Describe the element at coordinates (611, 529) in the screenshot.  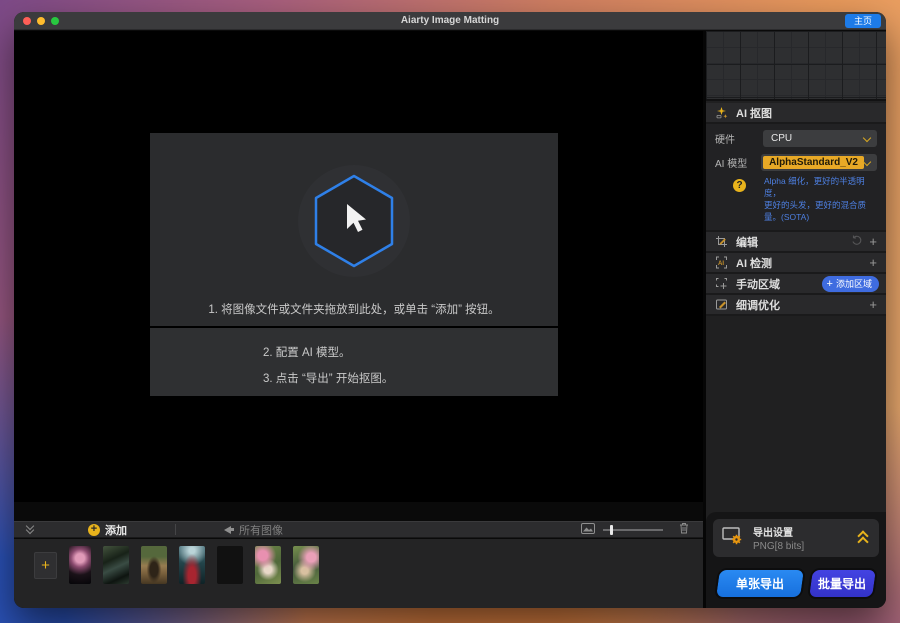
I see `slider-handle` at that location.